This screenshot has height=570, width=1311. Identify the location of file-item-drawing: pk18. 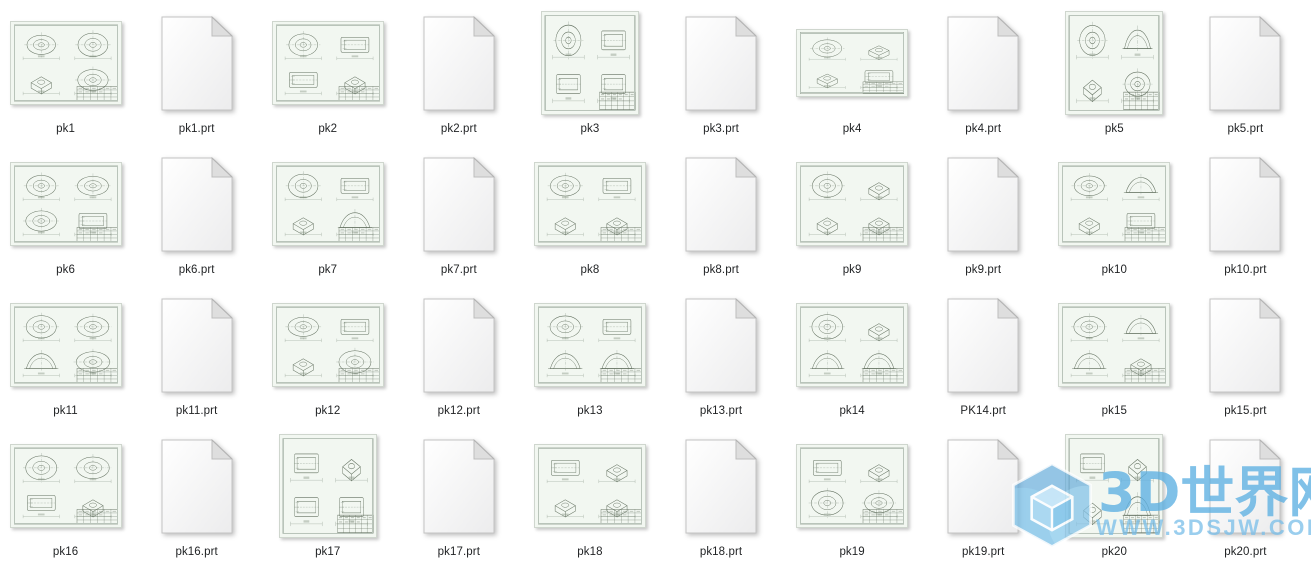
(589, 493).